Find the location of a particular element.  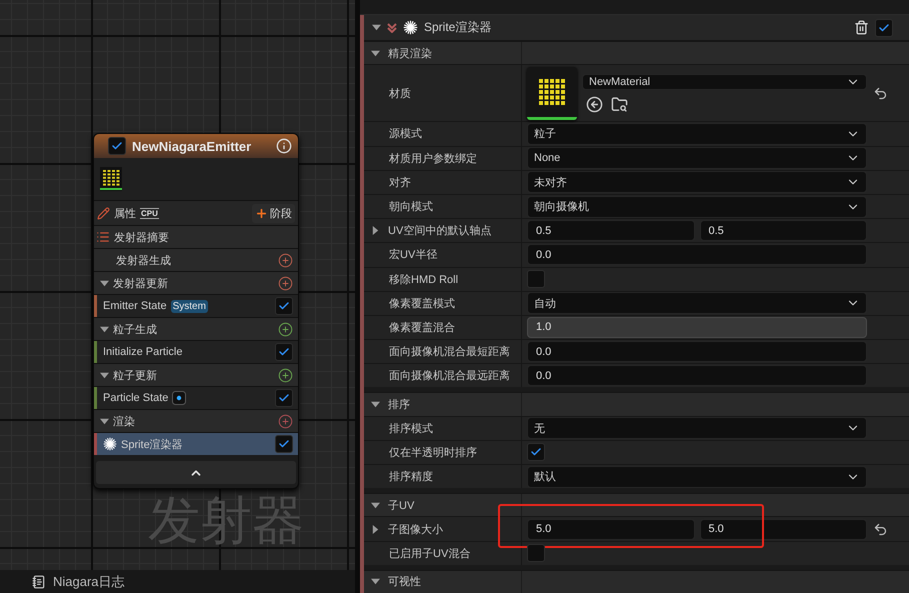

material-thumbnail is located at coordinates (552, 93).